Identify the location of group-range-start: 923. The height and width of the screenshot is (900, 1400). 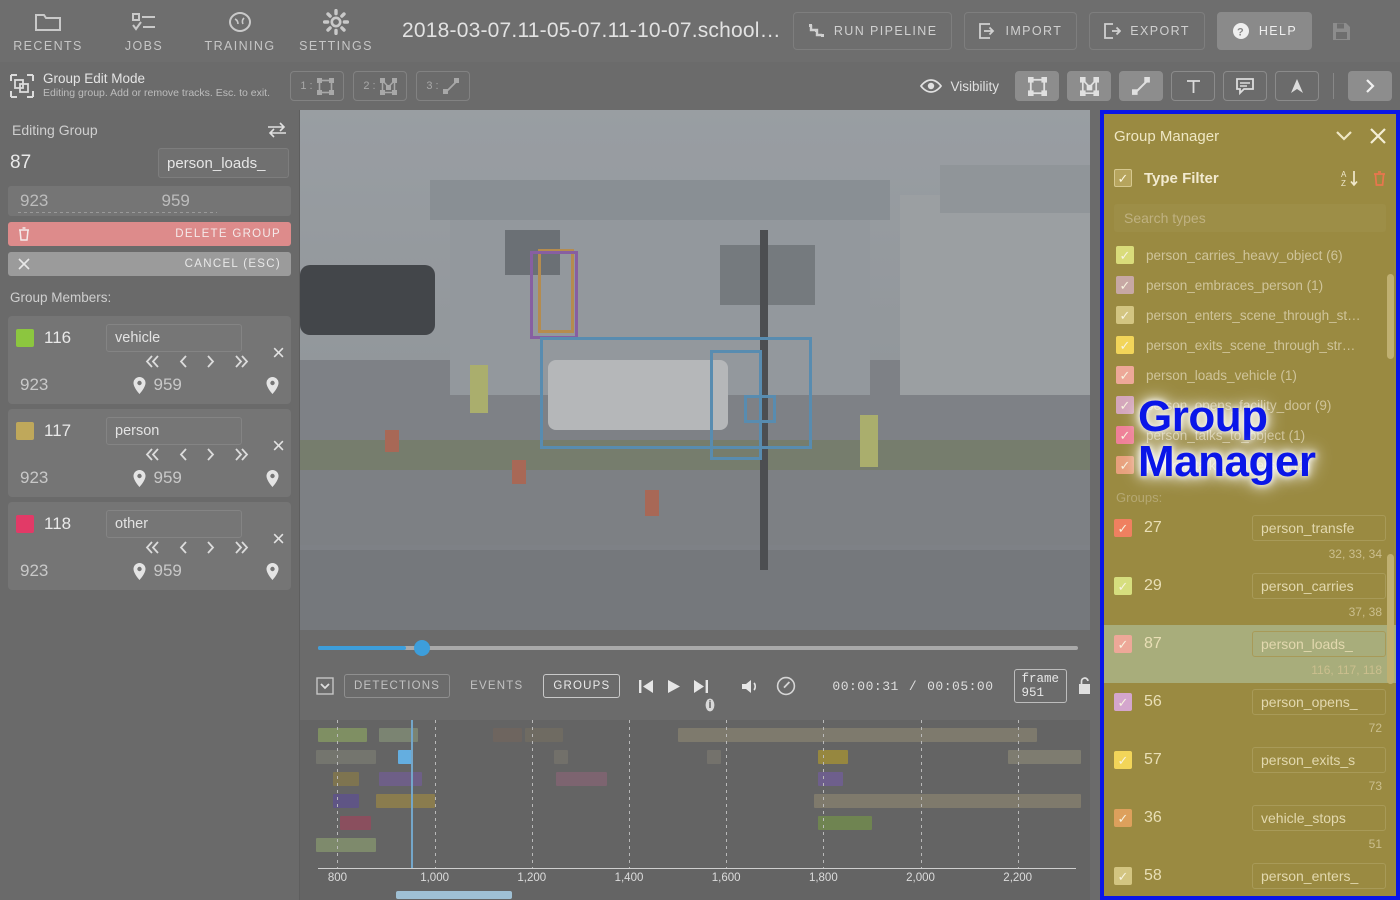
(79, 201).